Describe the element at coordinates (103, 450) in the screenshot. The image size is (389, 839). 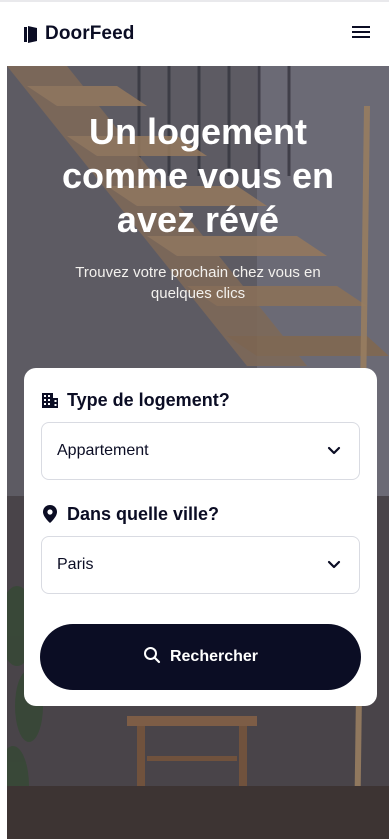
I see `housing-type-value: Appartement` at that location.